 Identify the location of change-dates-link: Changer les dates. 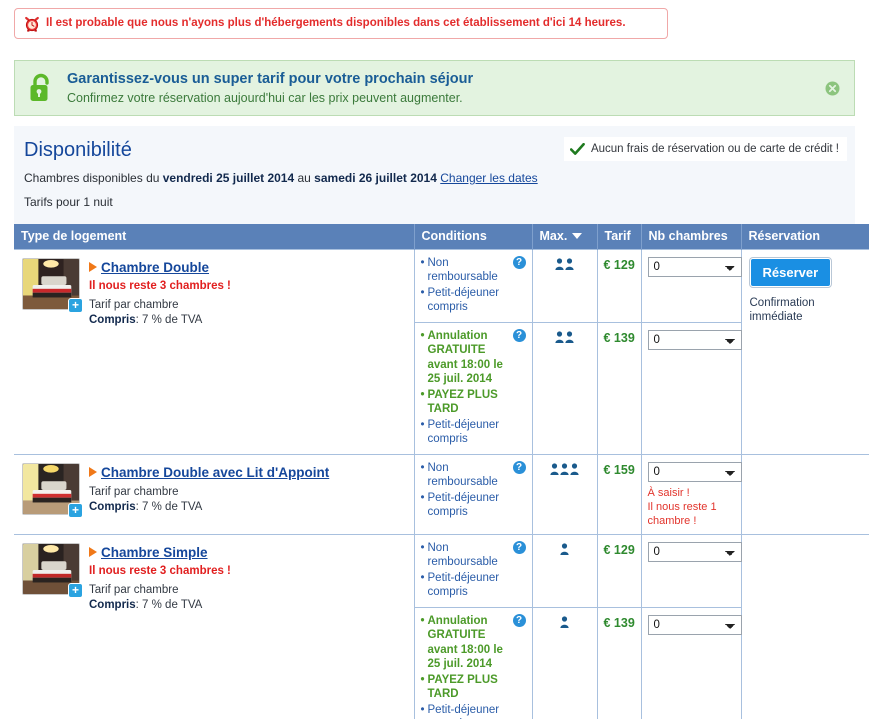
(488, 178).